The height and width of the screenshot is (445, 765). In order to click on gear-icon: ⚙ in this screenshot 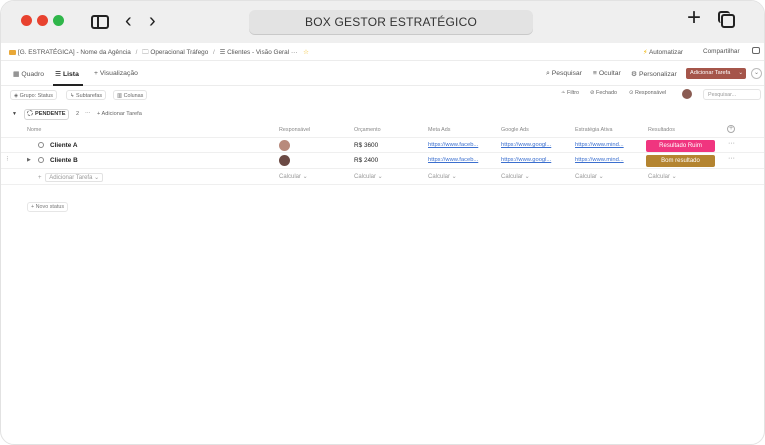, I will do `click(634, 74)`.